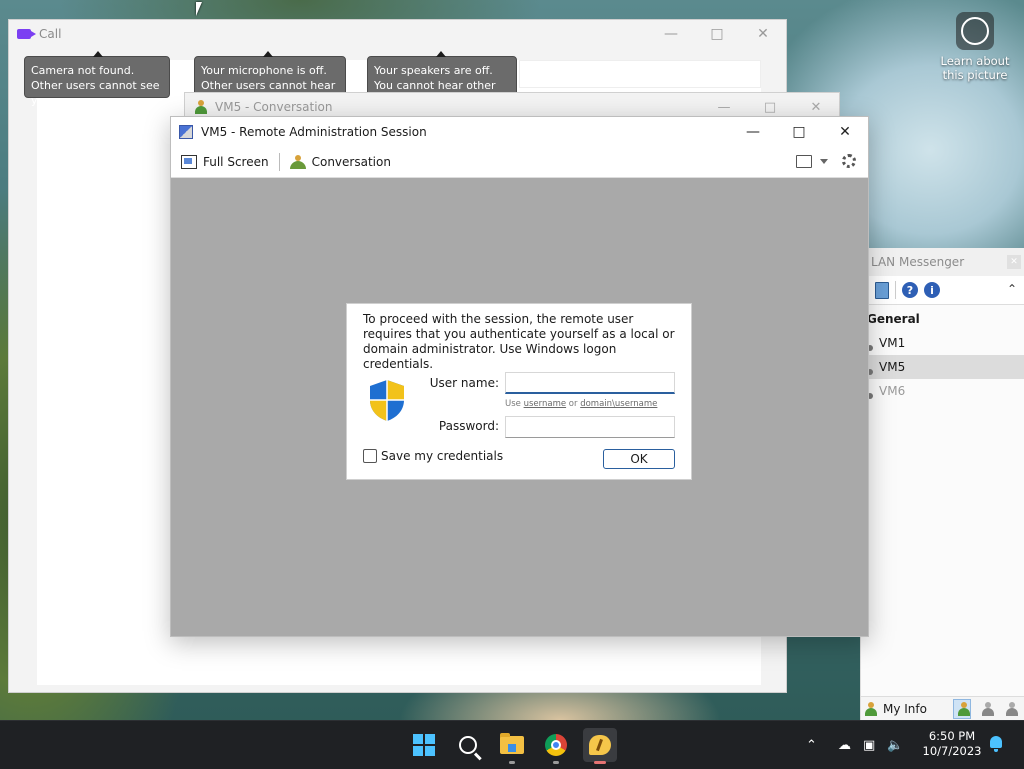 The width and height of the screenshot is (1024, 769). I want to click on chevron-down-icon, so click(824, 161).